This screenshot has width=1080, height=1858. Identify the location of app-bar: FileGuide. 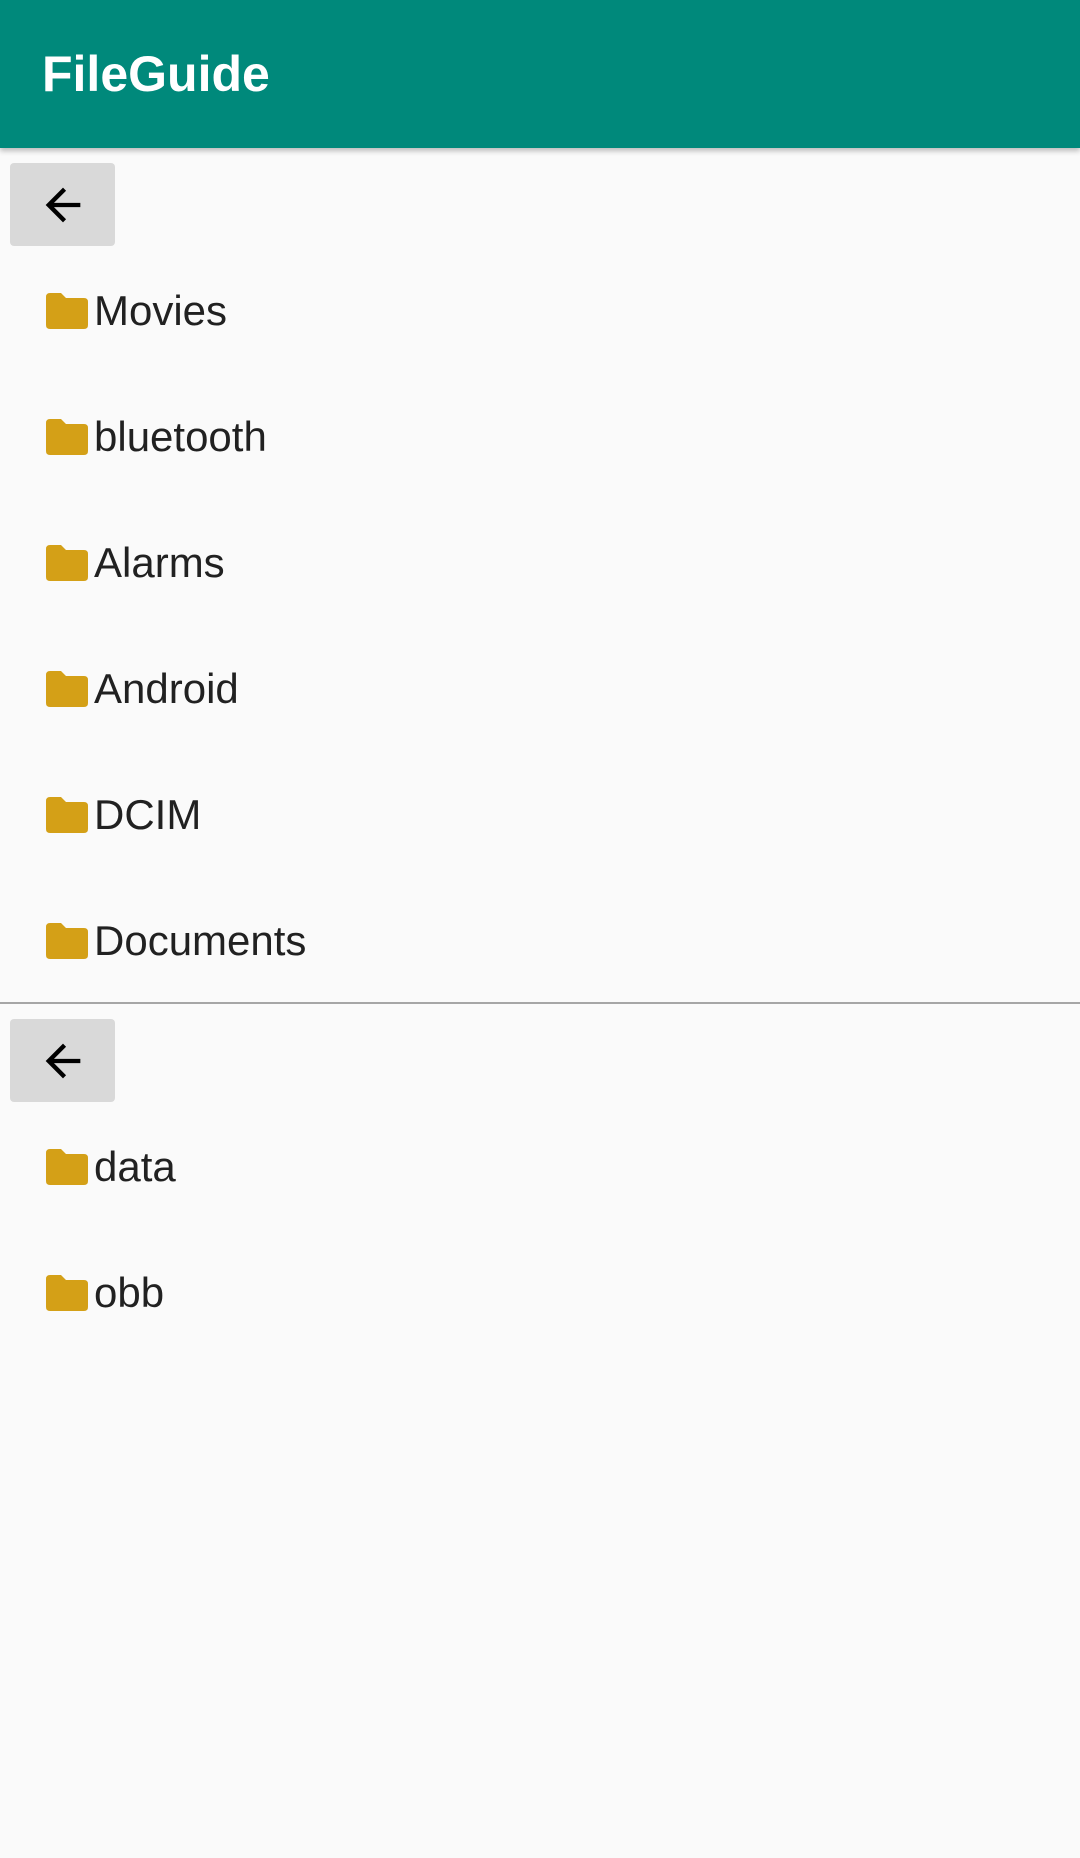
(540, 74).